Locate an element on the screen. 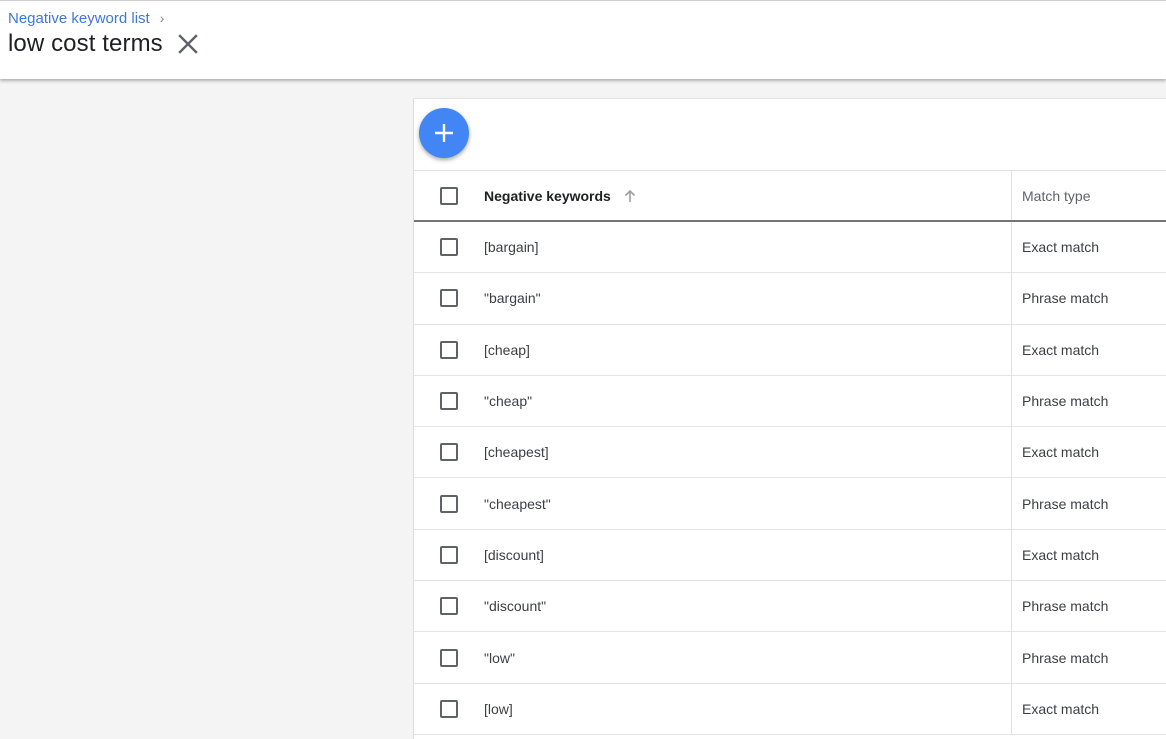  table-row: [cheapest] Exact match is located at coordinates (790, 453).